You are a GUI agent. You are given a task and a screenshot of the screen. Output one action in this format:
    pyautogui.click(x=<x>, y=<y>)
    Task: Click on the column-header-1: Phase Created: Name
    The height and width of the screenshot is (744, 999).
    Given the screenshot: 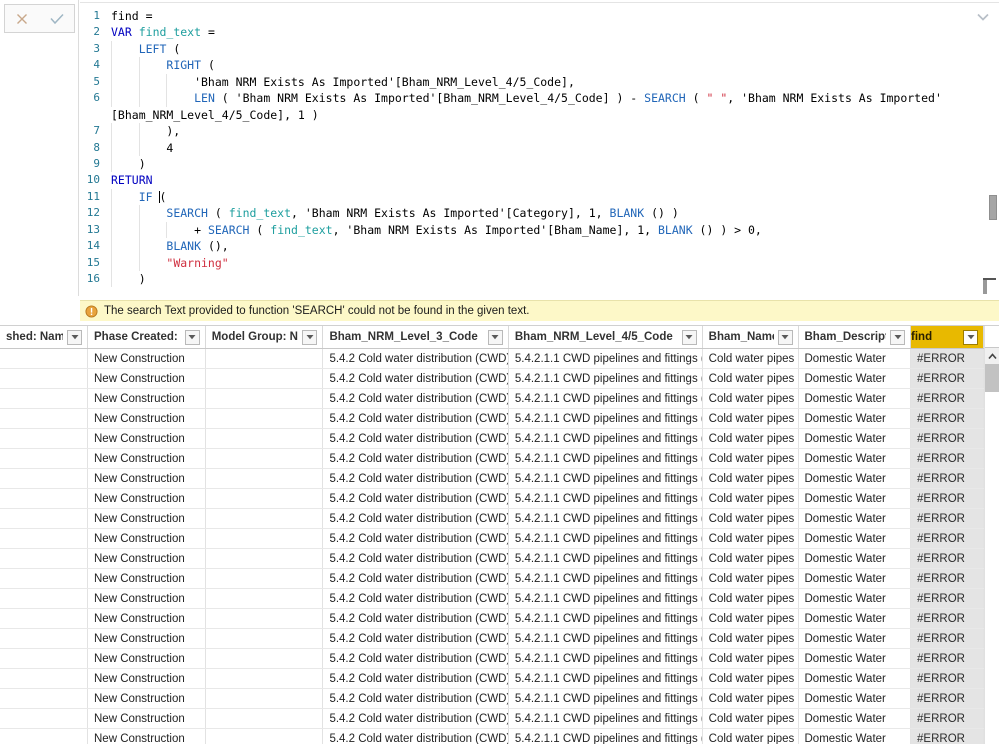 What is the action you would take?
    pyautogui.click(x=146, y=337)
    